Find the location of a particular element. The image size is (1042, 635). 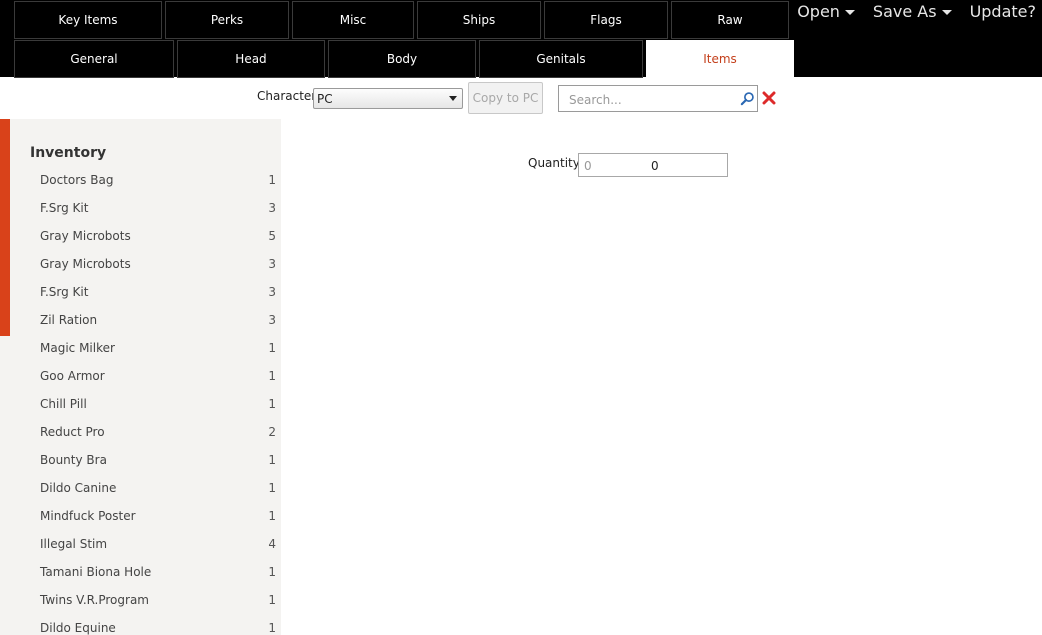

tab-row-secondary: General Head Body Genitals Items is located at coordinates (405, 59).